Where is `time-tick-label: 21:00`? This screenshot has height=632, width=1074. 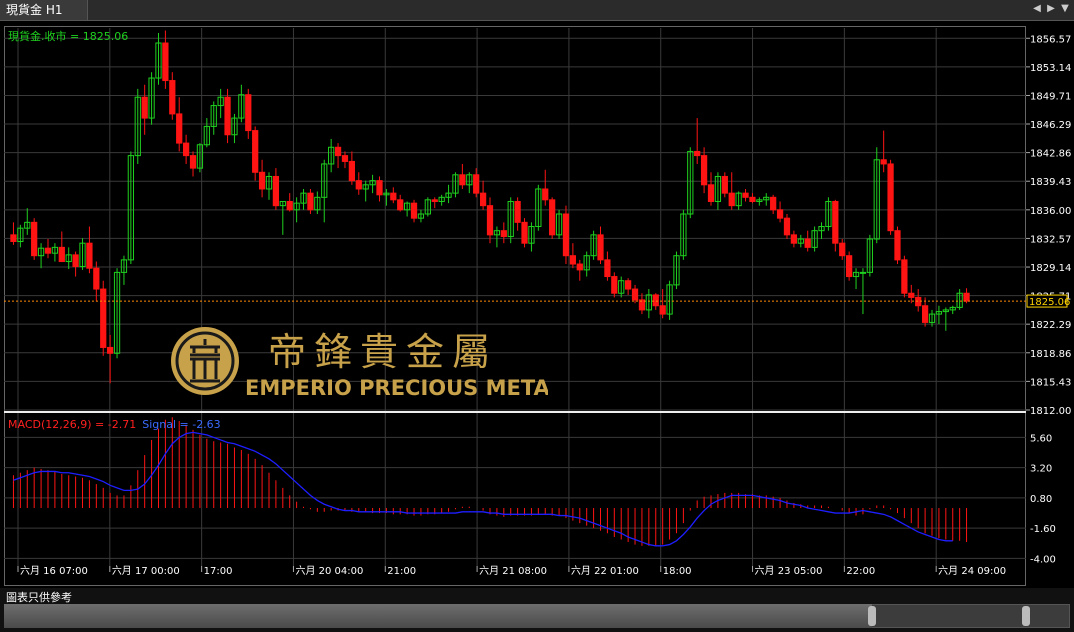 time-tick-label: 21:00 is located at coordinates (401, 571).